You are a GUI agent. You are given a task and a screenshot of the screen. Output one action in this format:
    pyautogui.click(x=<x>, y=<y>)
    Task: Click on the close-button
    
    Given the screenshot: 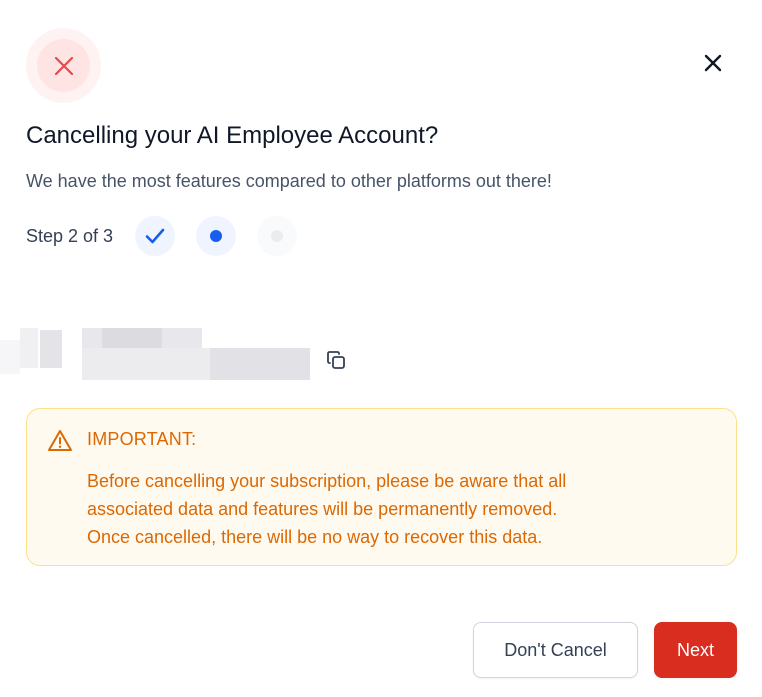 What is the action you would take?
    pyautogui.click(x=713, y=63)
    